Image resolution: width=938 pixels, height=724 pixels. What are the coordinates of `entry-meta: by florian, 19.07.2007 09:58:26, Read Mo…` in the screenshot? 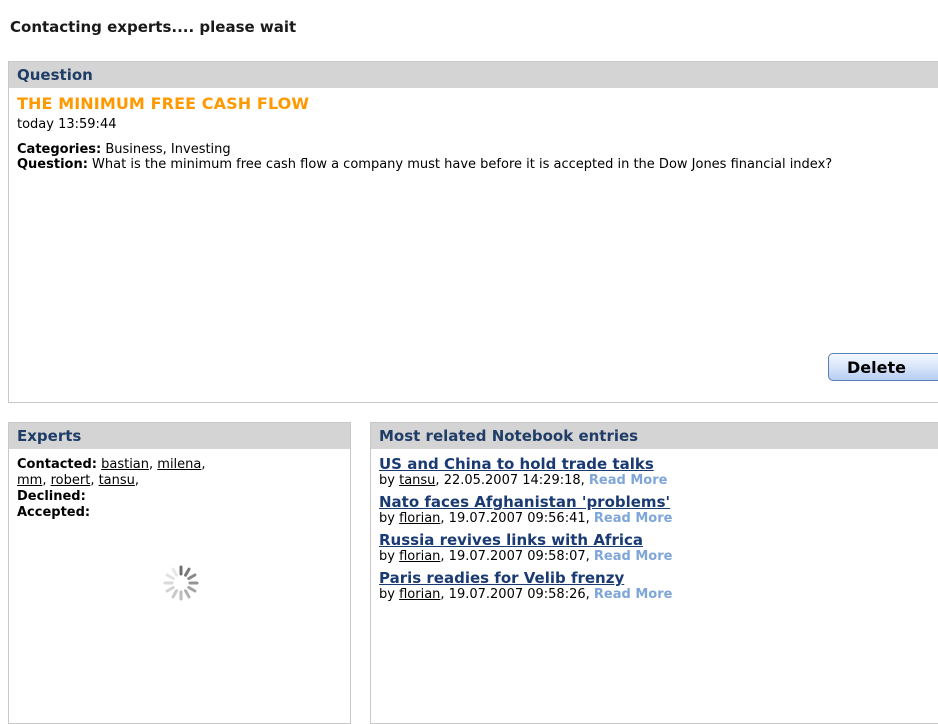 It's located at (526, 594).